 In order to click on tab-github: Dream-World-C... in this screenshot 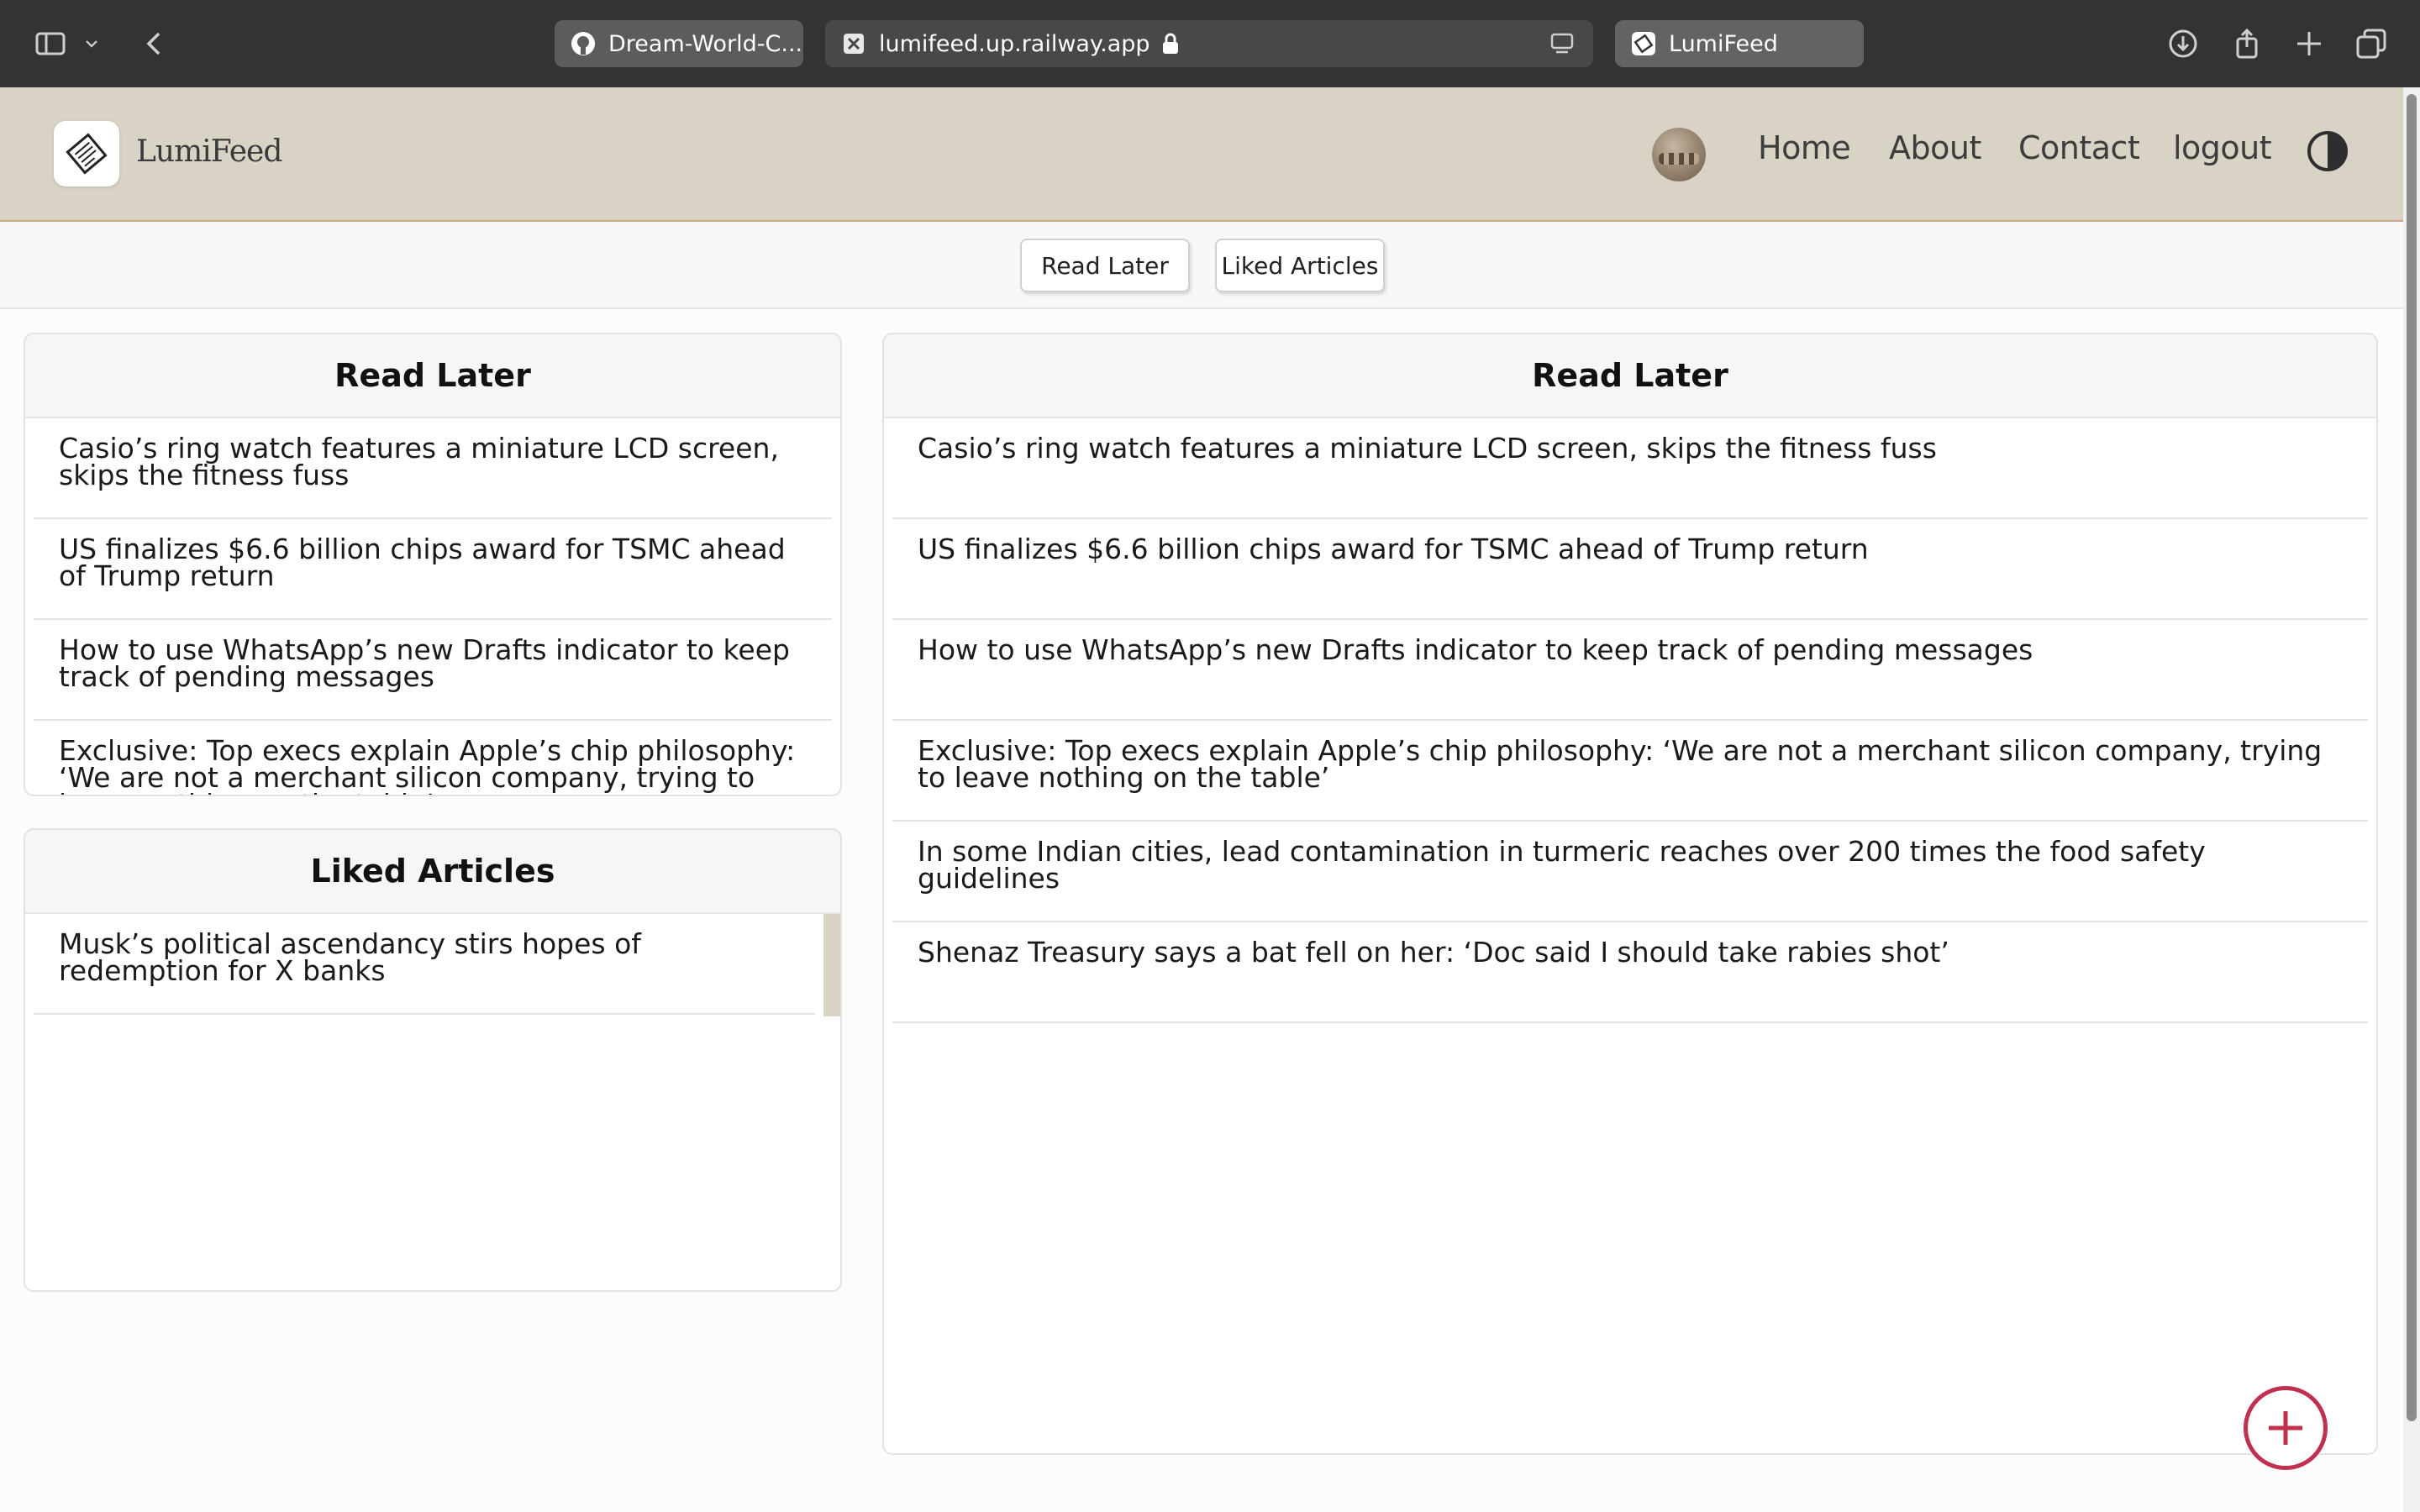, I will do `click(679, 43)`.